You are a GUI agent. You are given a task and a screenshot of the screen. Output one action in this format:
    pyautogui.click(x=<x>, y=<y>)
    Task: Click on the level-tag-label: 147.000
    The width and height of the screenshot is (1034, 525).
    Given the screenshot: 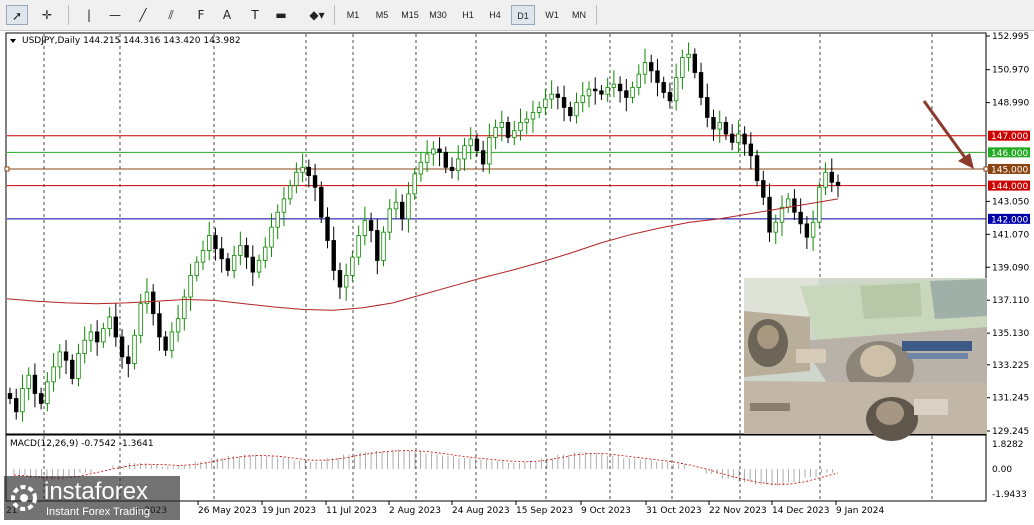 What is the action you would take?
    pyautogui.click(x=1009, y=137)
    